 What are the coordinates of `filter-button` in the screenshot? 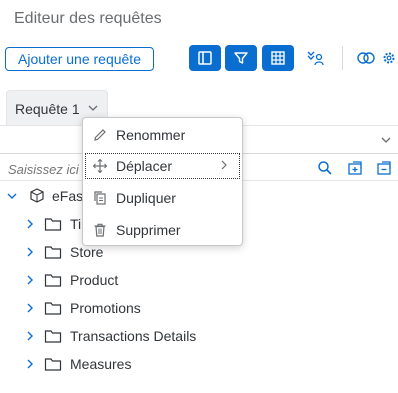 It's located at (241, 58).